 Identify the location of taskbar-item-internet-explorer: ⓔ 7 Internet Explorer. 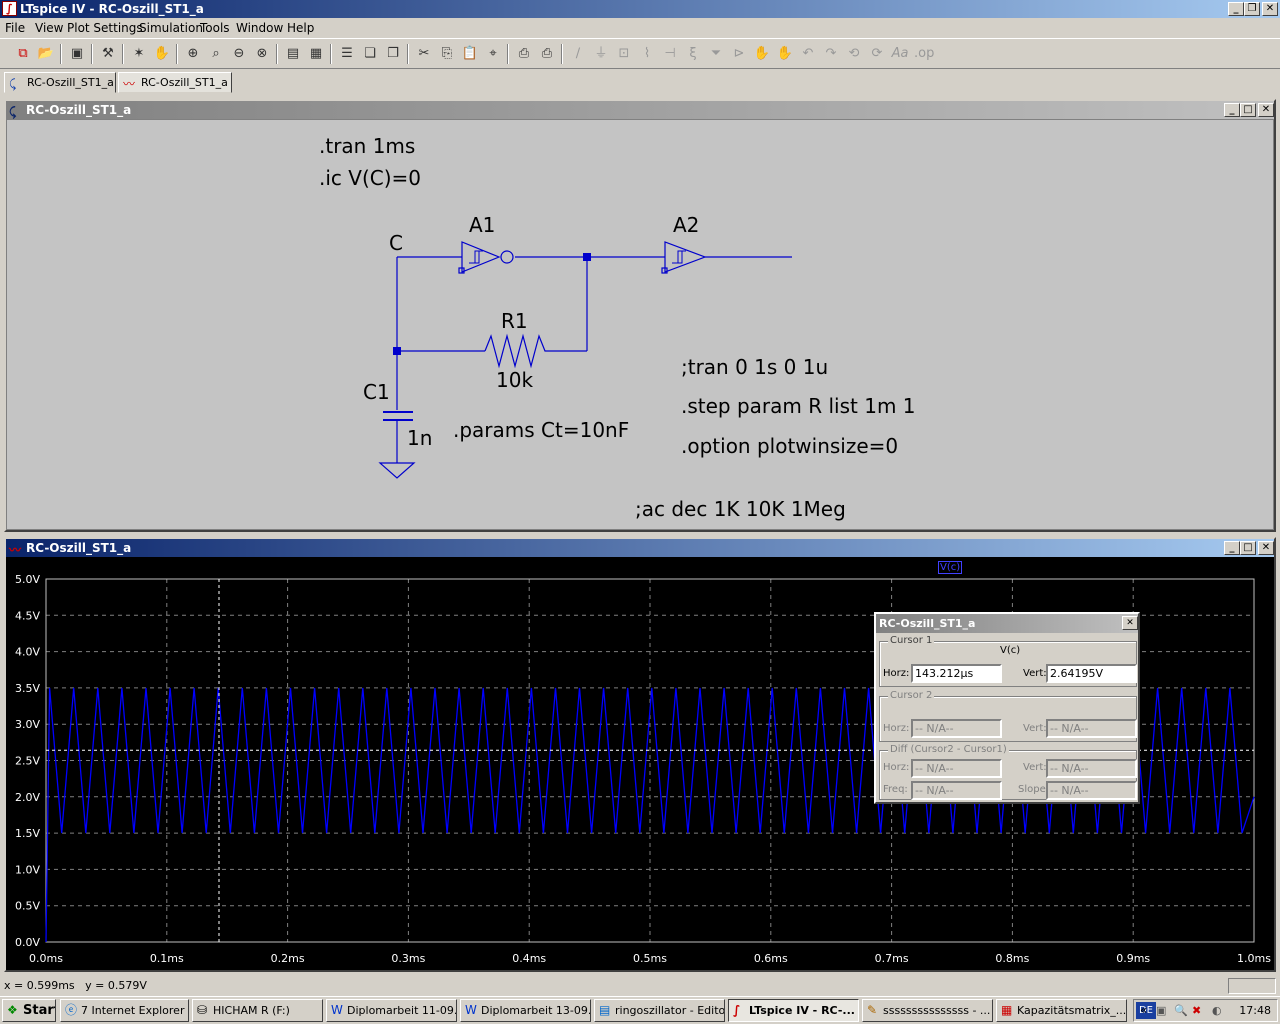
(124, 1010).